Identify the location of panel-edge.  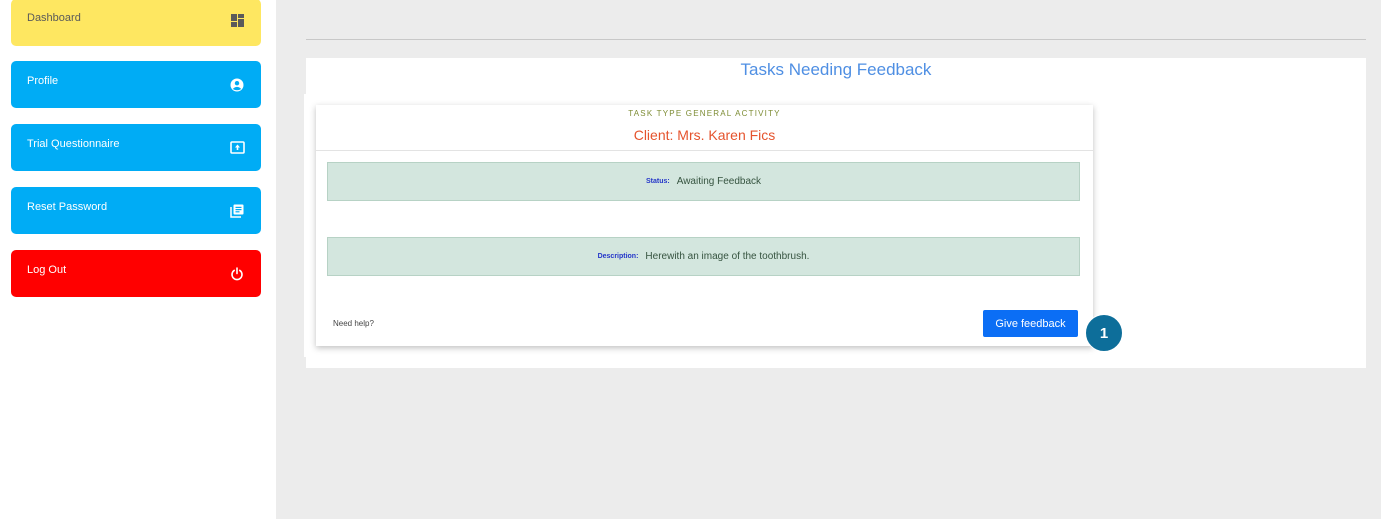
(305, 225).